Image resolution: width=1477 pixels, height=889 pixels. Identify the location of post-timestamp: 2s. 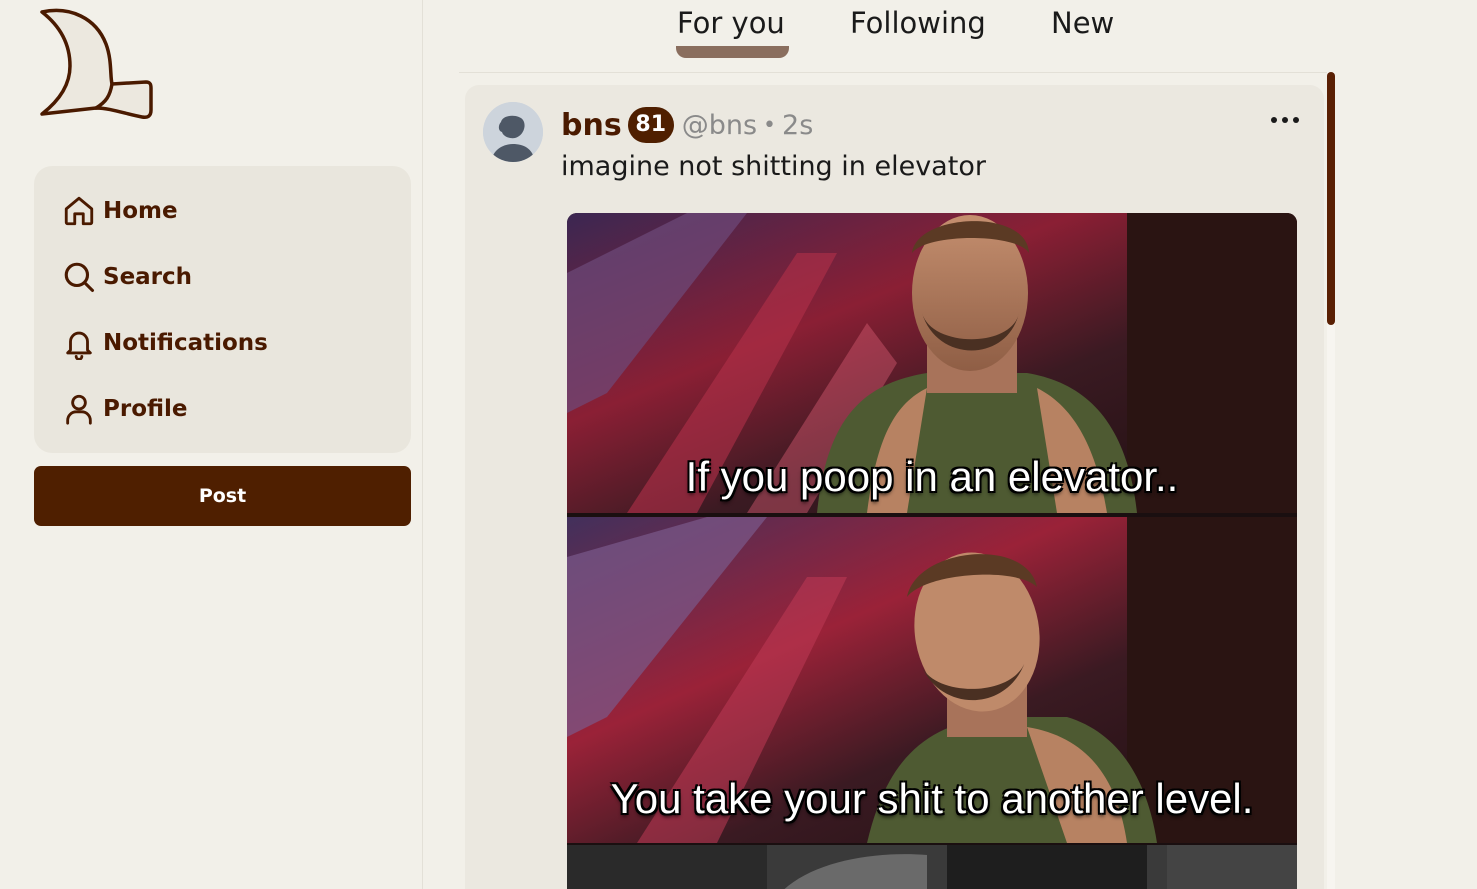
(797, 125).